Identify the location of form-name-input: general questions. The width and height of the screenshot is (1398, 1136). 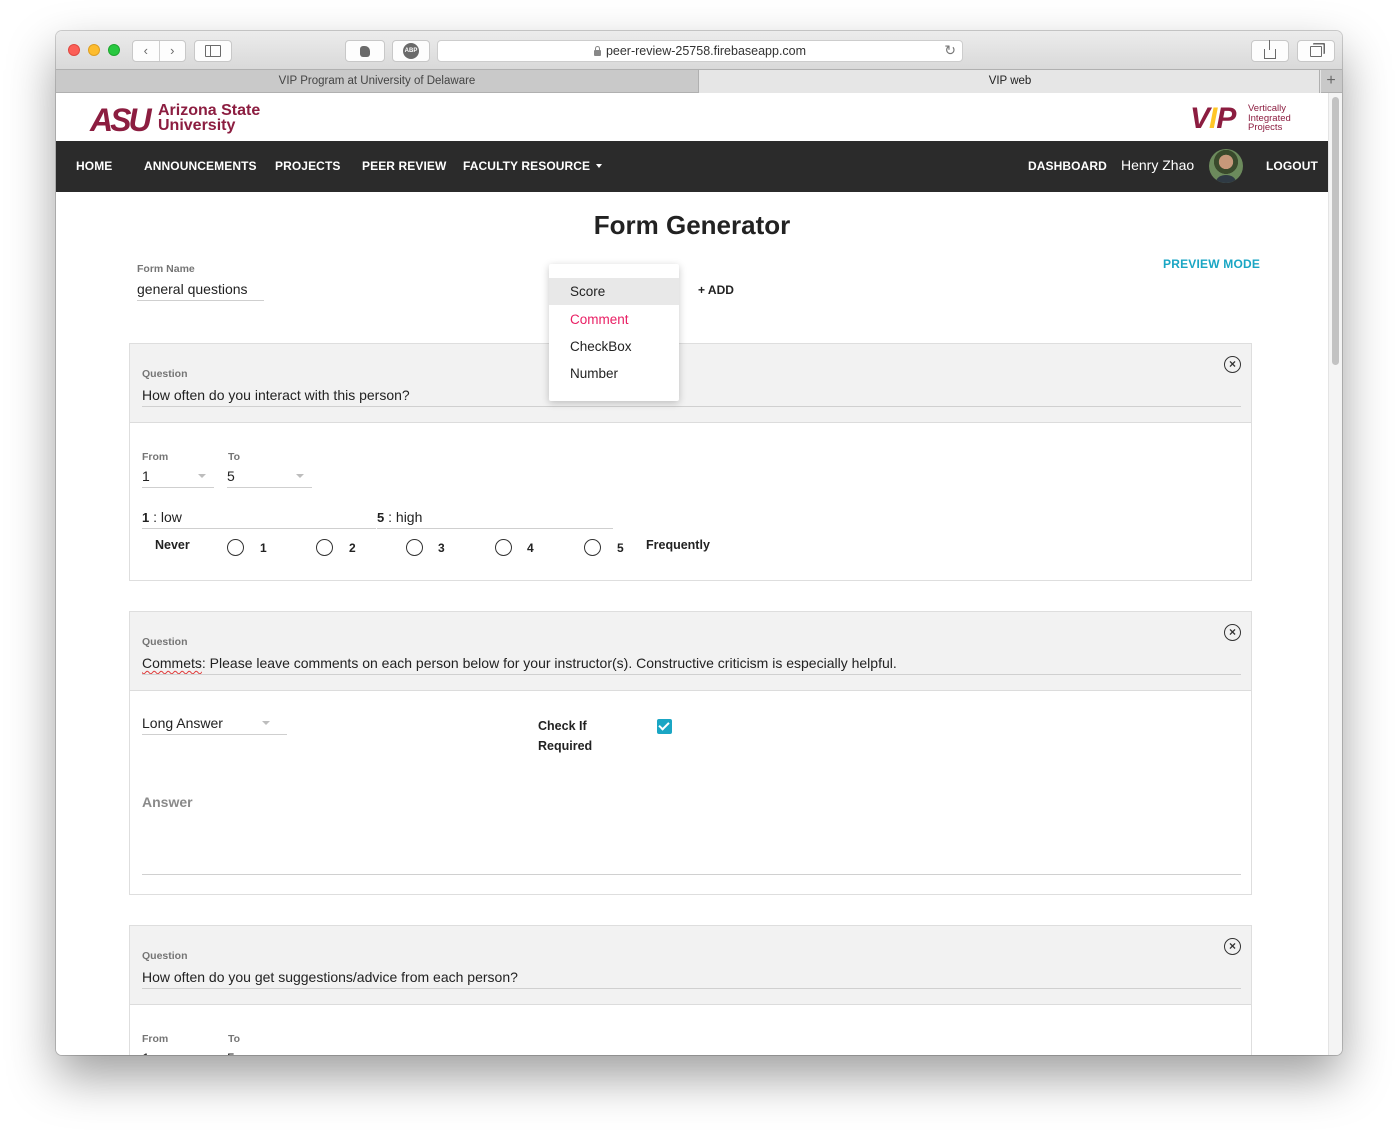
(200, 290).